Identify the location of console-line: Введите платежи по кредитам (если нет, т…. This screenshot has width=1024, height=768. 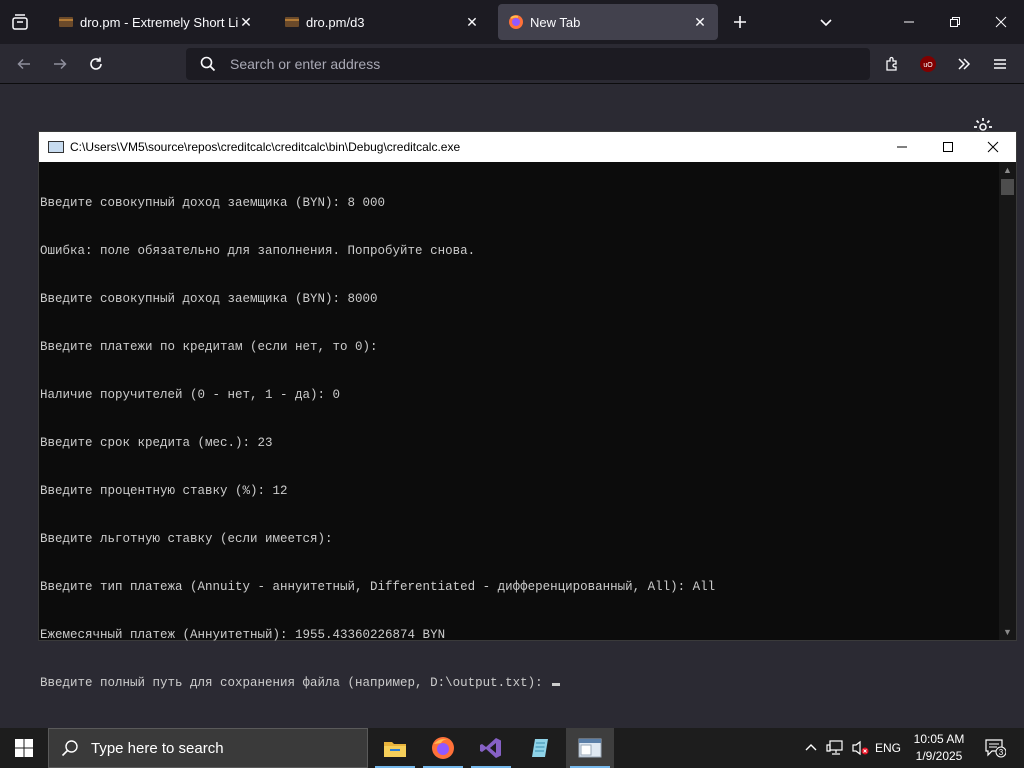
(209, 347).